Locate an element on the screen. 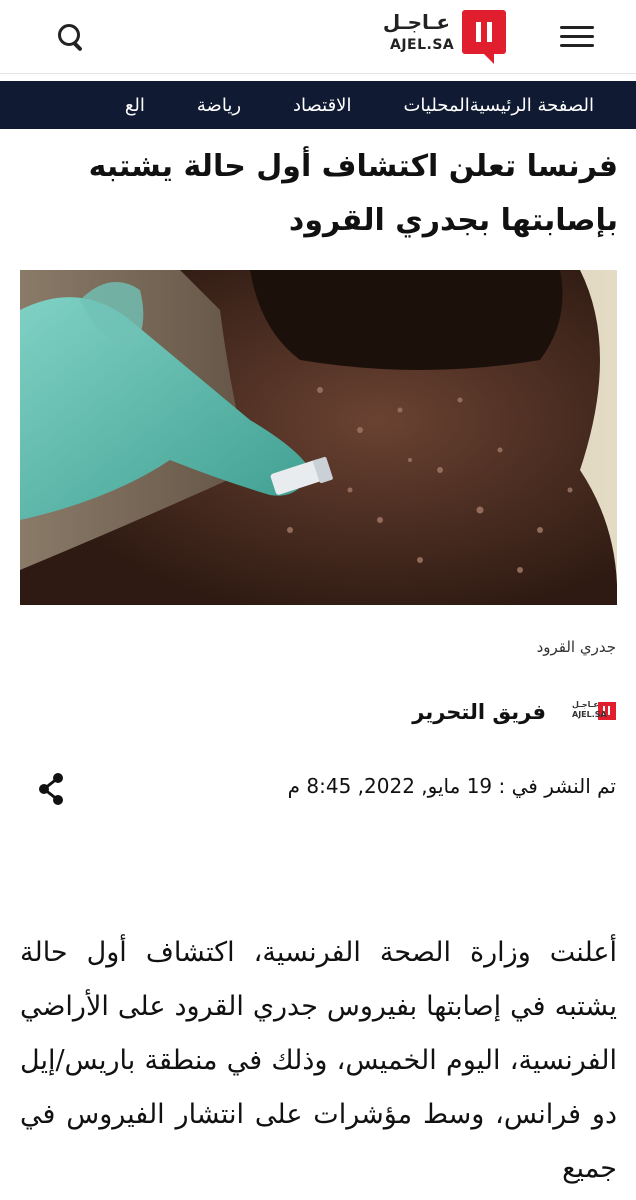 The width and height of the screenshot is (636, 1200). logo-mark-icon is located at coordinates (484, 37).